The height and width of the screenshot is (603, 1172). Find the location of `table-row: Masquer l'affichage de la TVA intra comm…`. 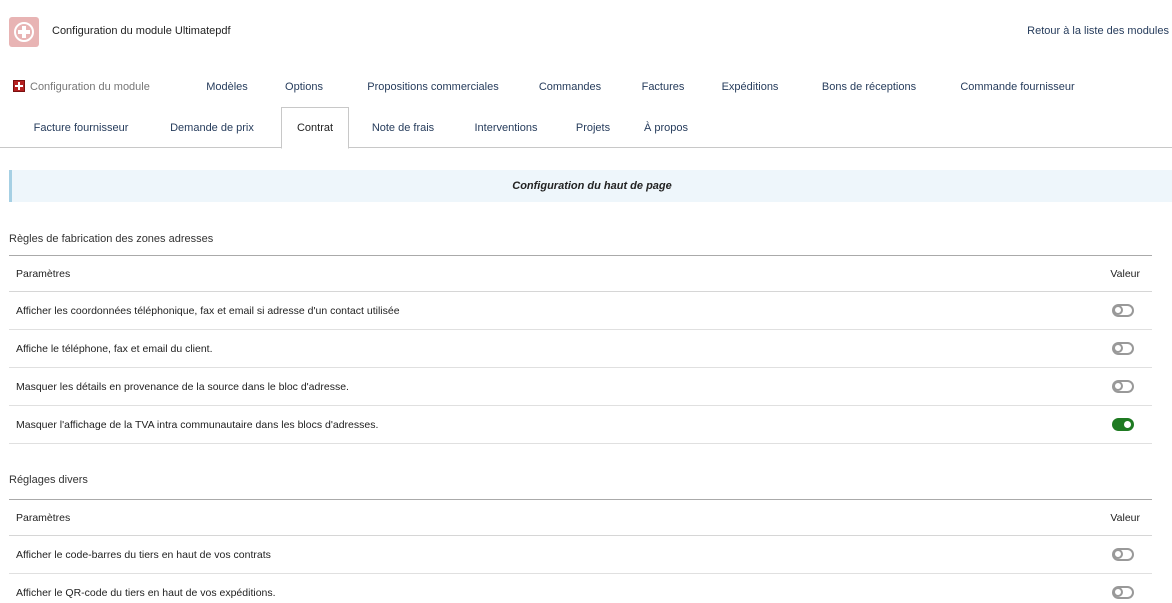

table-row: Masquer l'affichage de la TVA intra comm… is located at coordinates (580, 425).